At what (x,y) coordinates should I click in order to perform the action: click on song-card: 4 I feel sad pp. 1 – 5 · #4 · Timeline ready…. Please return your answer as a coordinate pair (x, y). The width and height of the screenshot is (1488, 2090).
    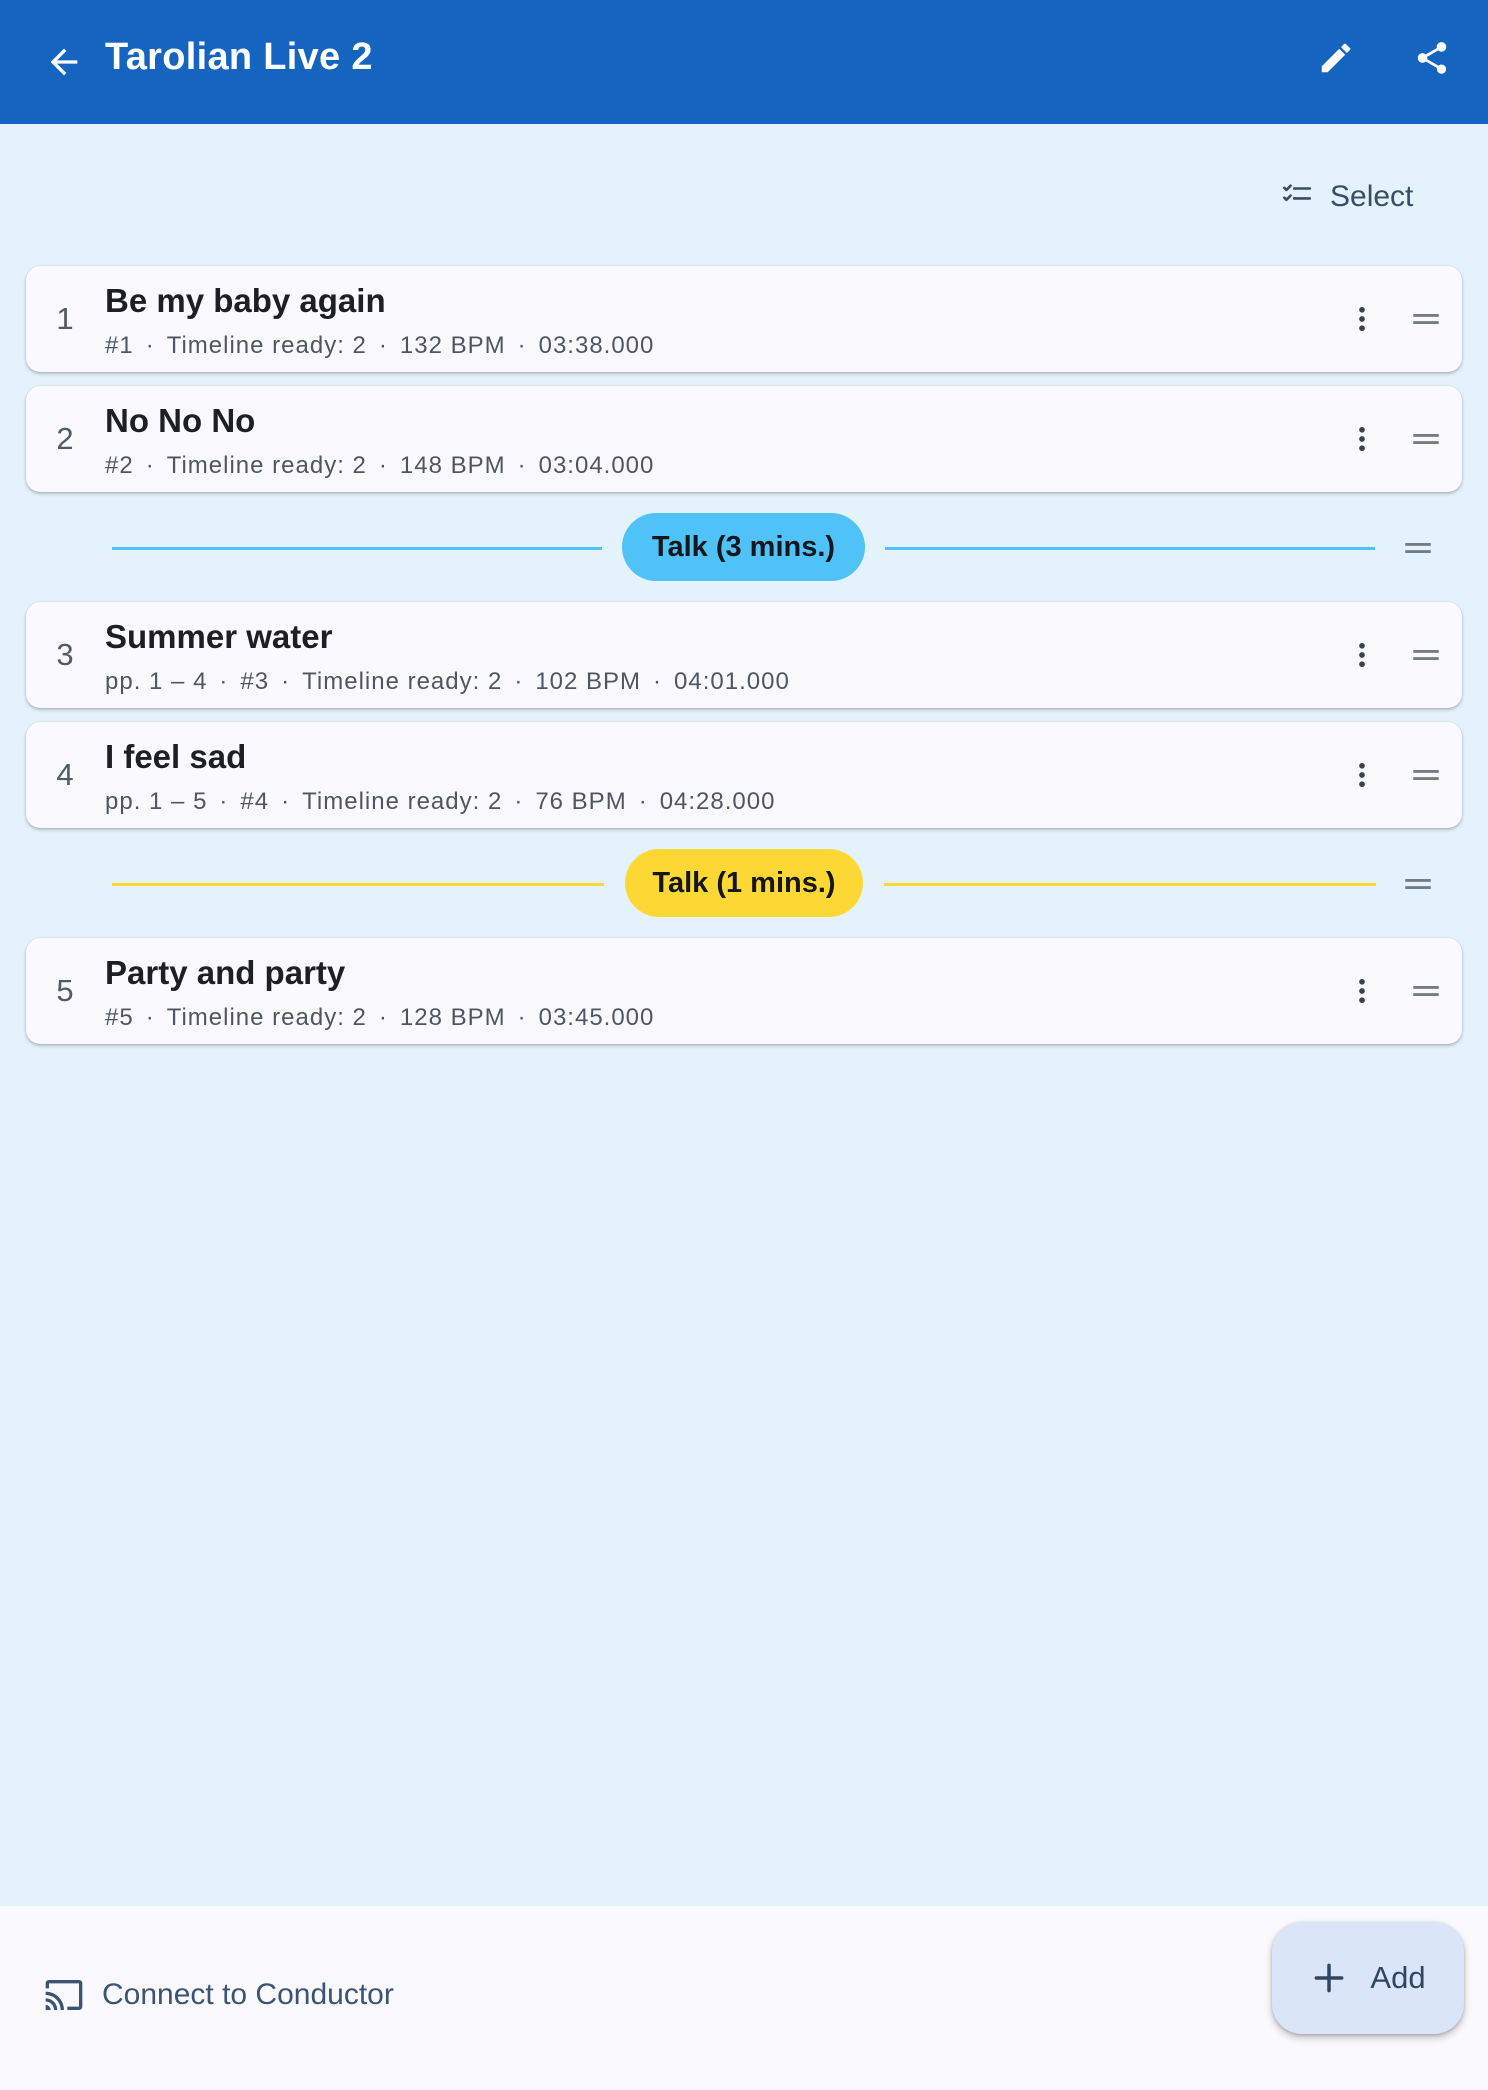
    Looking at the image, I should click on (744, 775).